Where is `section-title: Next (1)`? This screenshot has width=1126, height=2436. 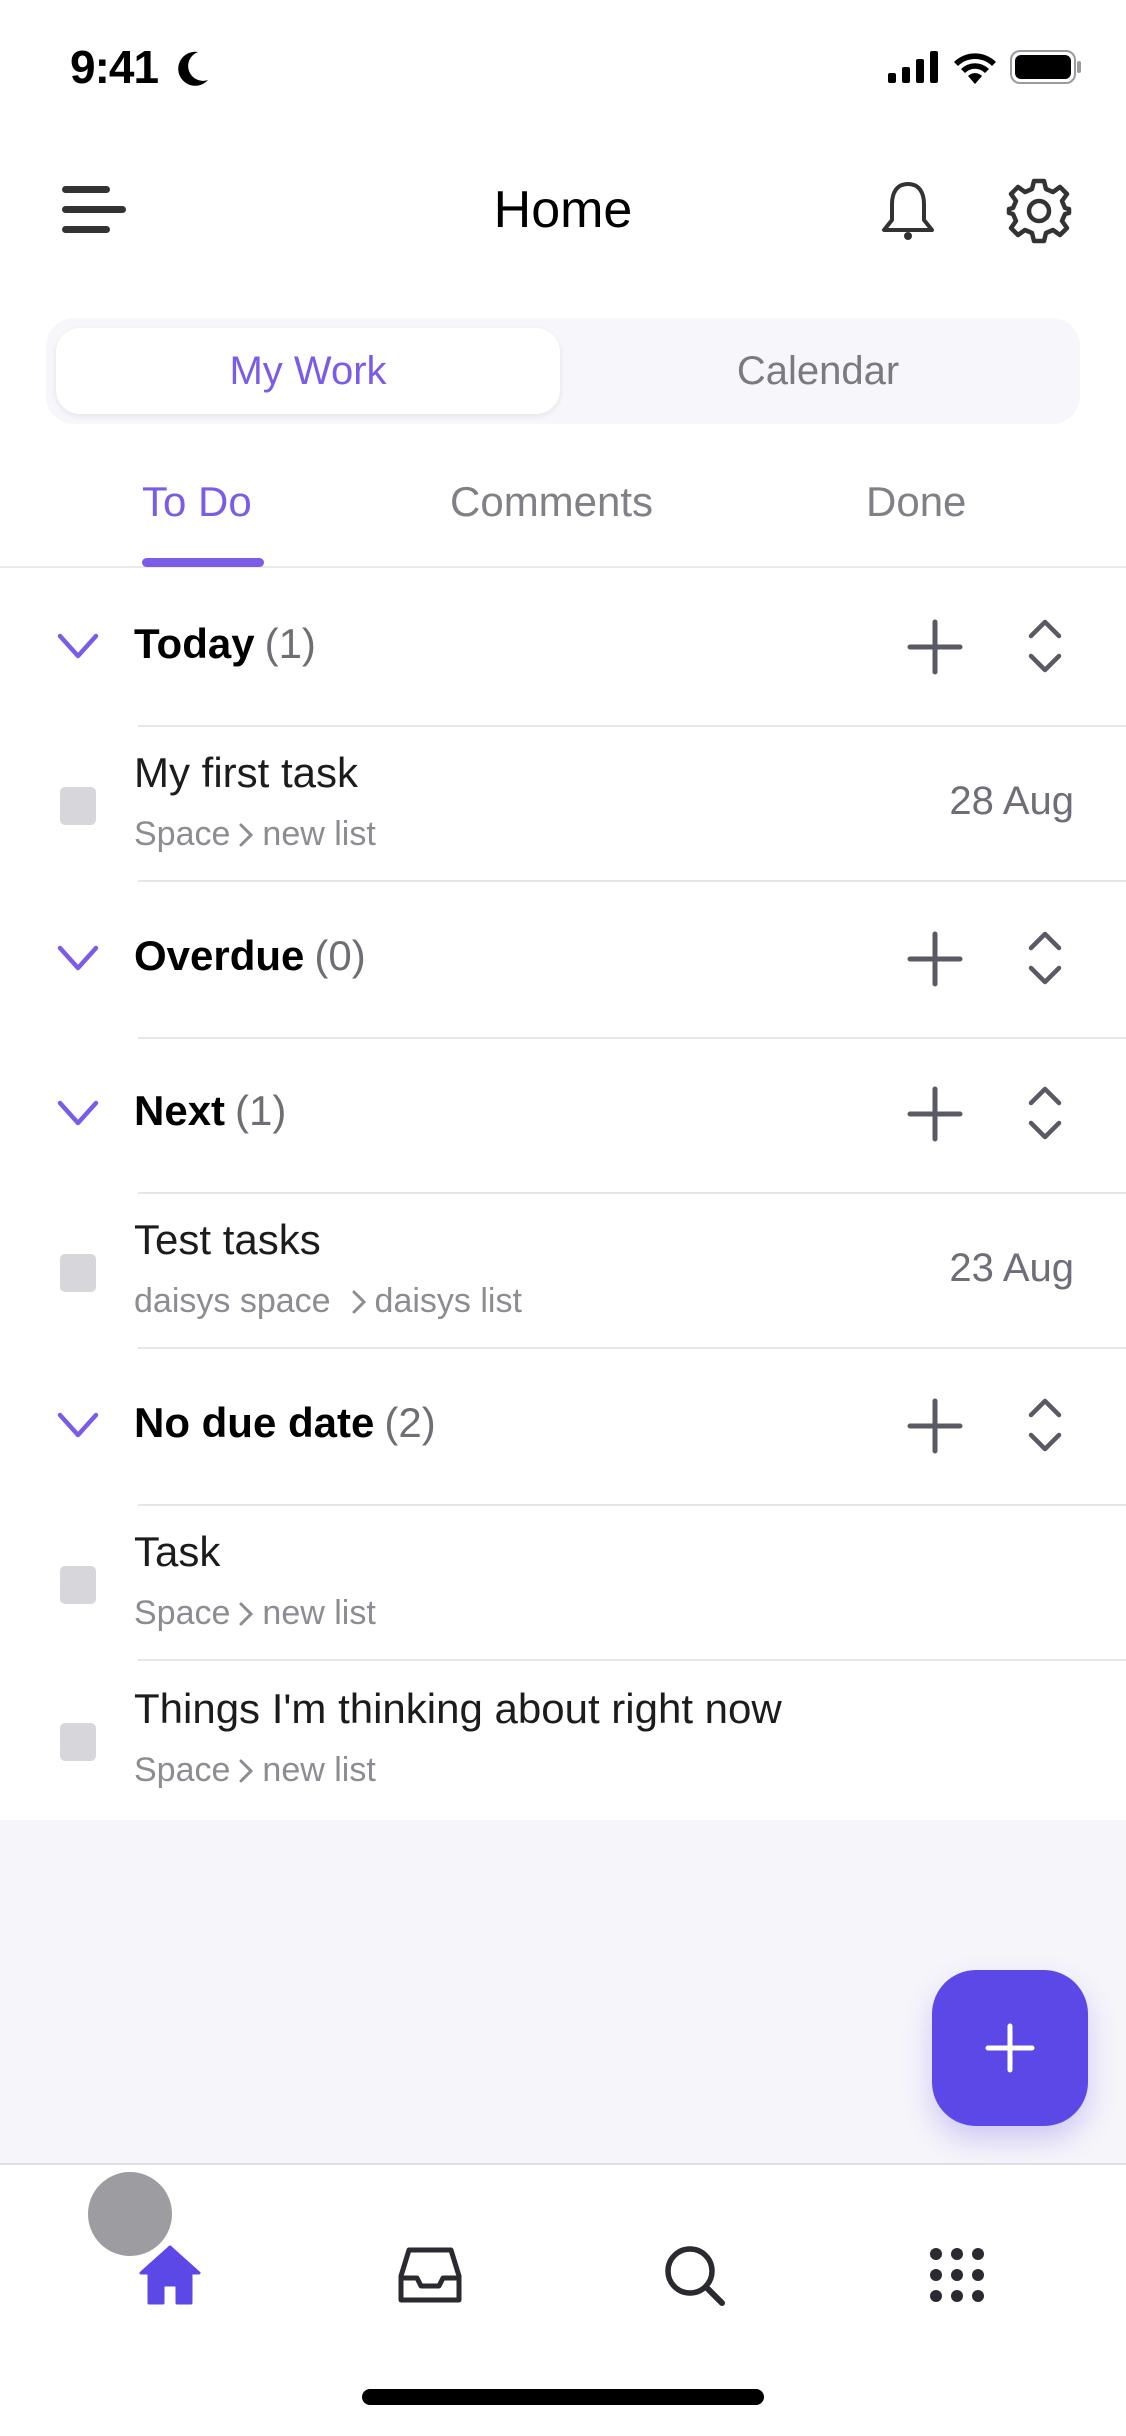
section-title: Next (1) is located at coordinates (210, 1111).